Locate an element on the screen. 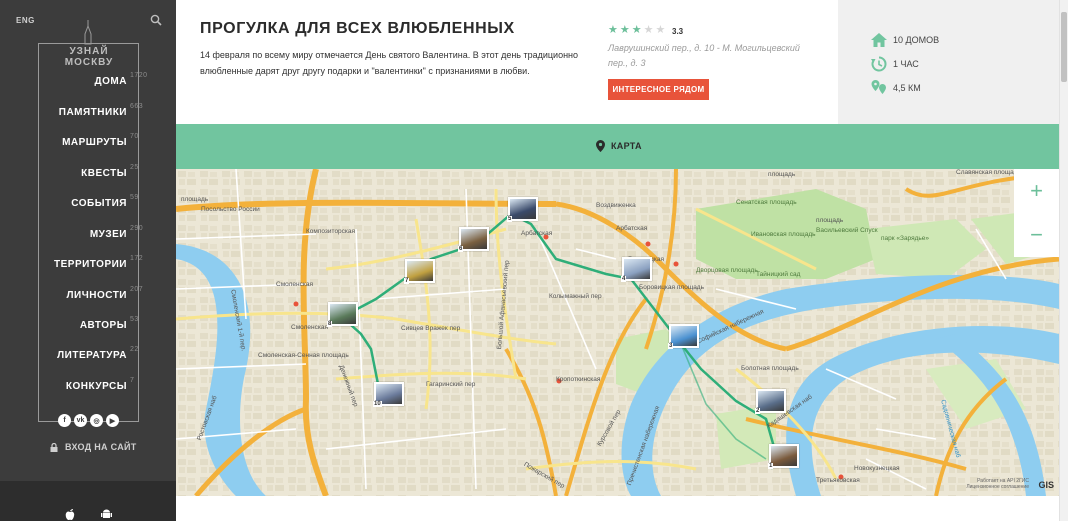 The height and width of the screenshot is (521, 1068). stat-duration: 1 ЧАС is located at coordinates (895, 64).